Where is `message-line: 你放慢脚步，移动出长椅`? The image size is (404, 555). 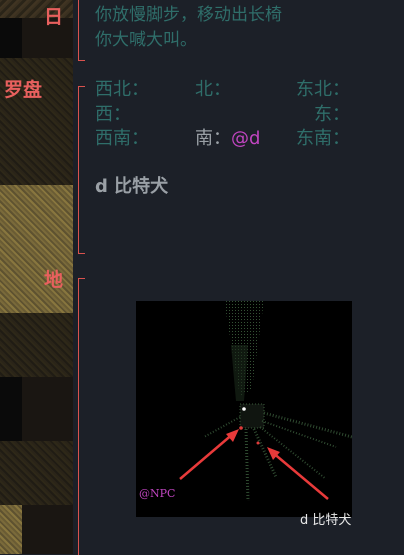
message-line: 你放慢脚步，移动出长椅 is located at coordinates (188, 15).